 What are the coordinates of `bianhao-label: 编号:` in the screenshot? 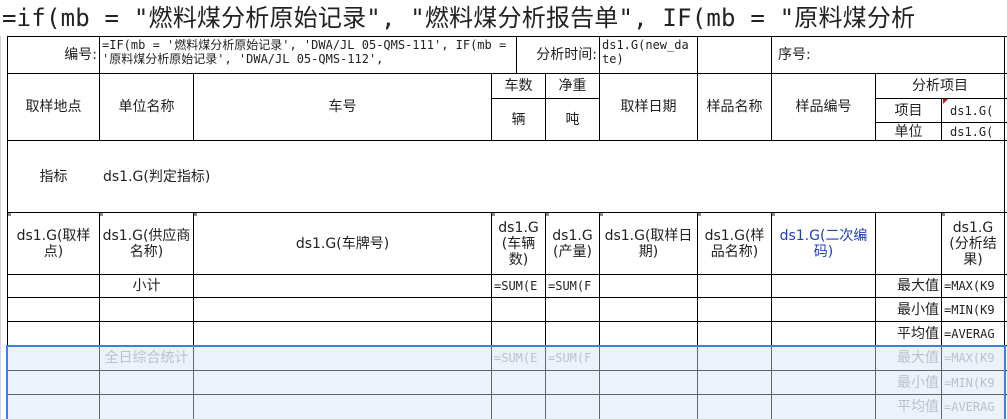 It's located at (53, 55).